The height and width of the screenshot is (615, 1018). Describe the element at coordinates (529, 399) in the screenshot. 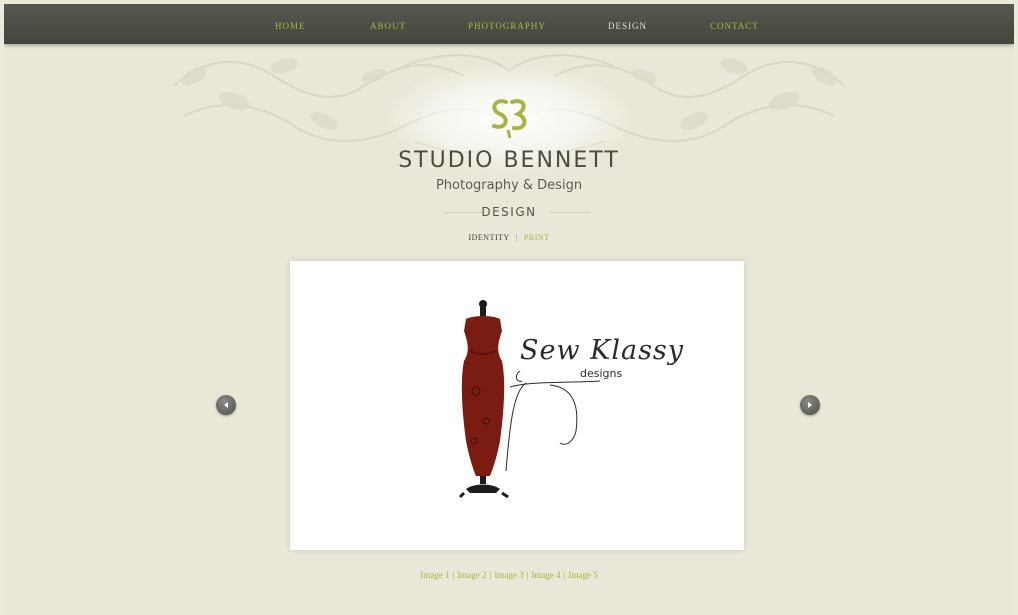

I see `dress-form-illustration` at that location.